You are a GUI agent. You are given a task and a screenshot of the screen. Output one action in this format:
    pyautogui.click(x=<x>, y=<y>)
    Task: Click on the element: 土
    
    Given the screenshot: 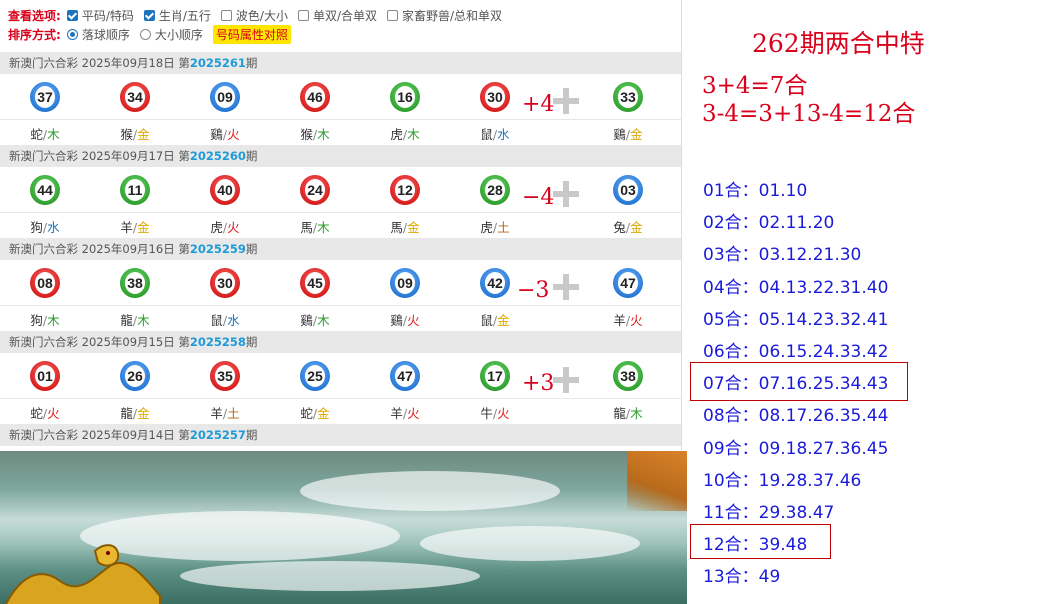 What is the action you would take?
    pyautogui.click(x=233, y=413)
    